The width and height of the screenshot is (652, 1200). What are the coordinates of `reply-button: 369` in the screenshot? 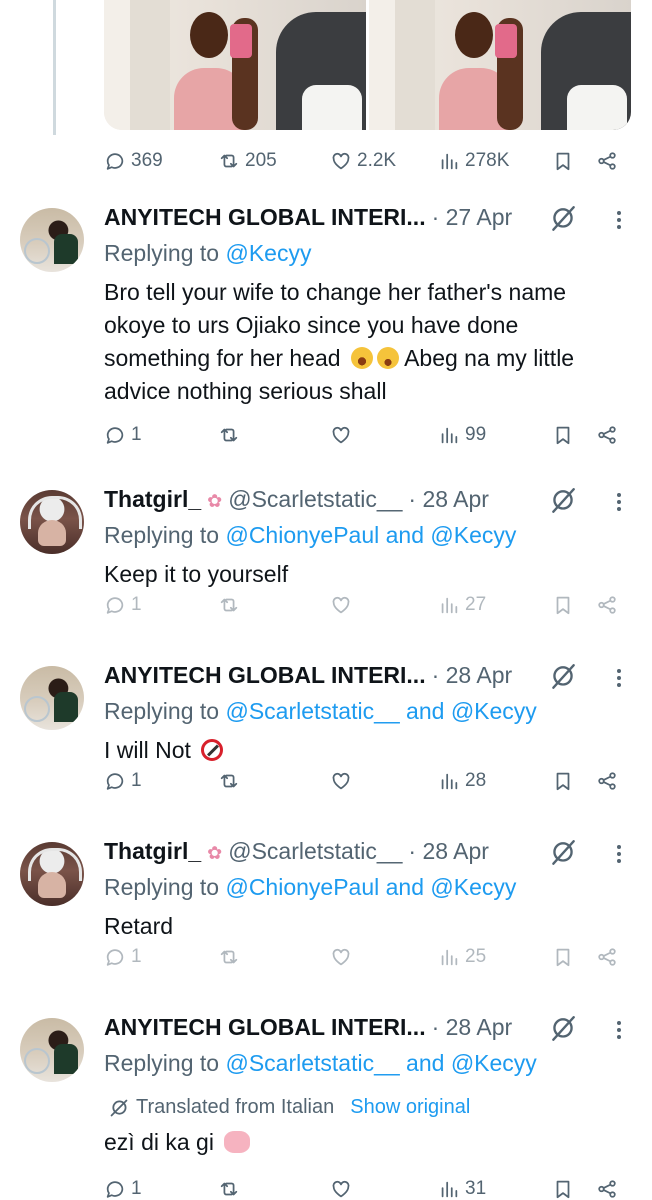 It's located at (133, 161).